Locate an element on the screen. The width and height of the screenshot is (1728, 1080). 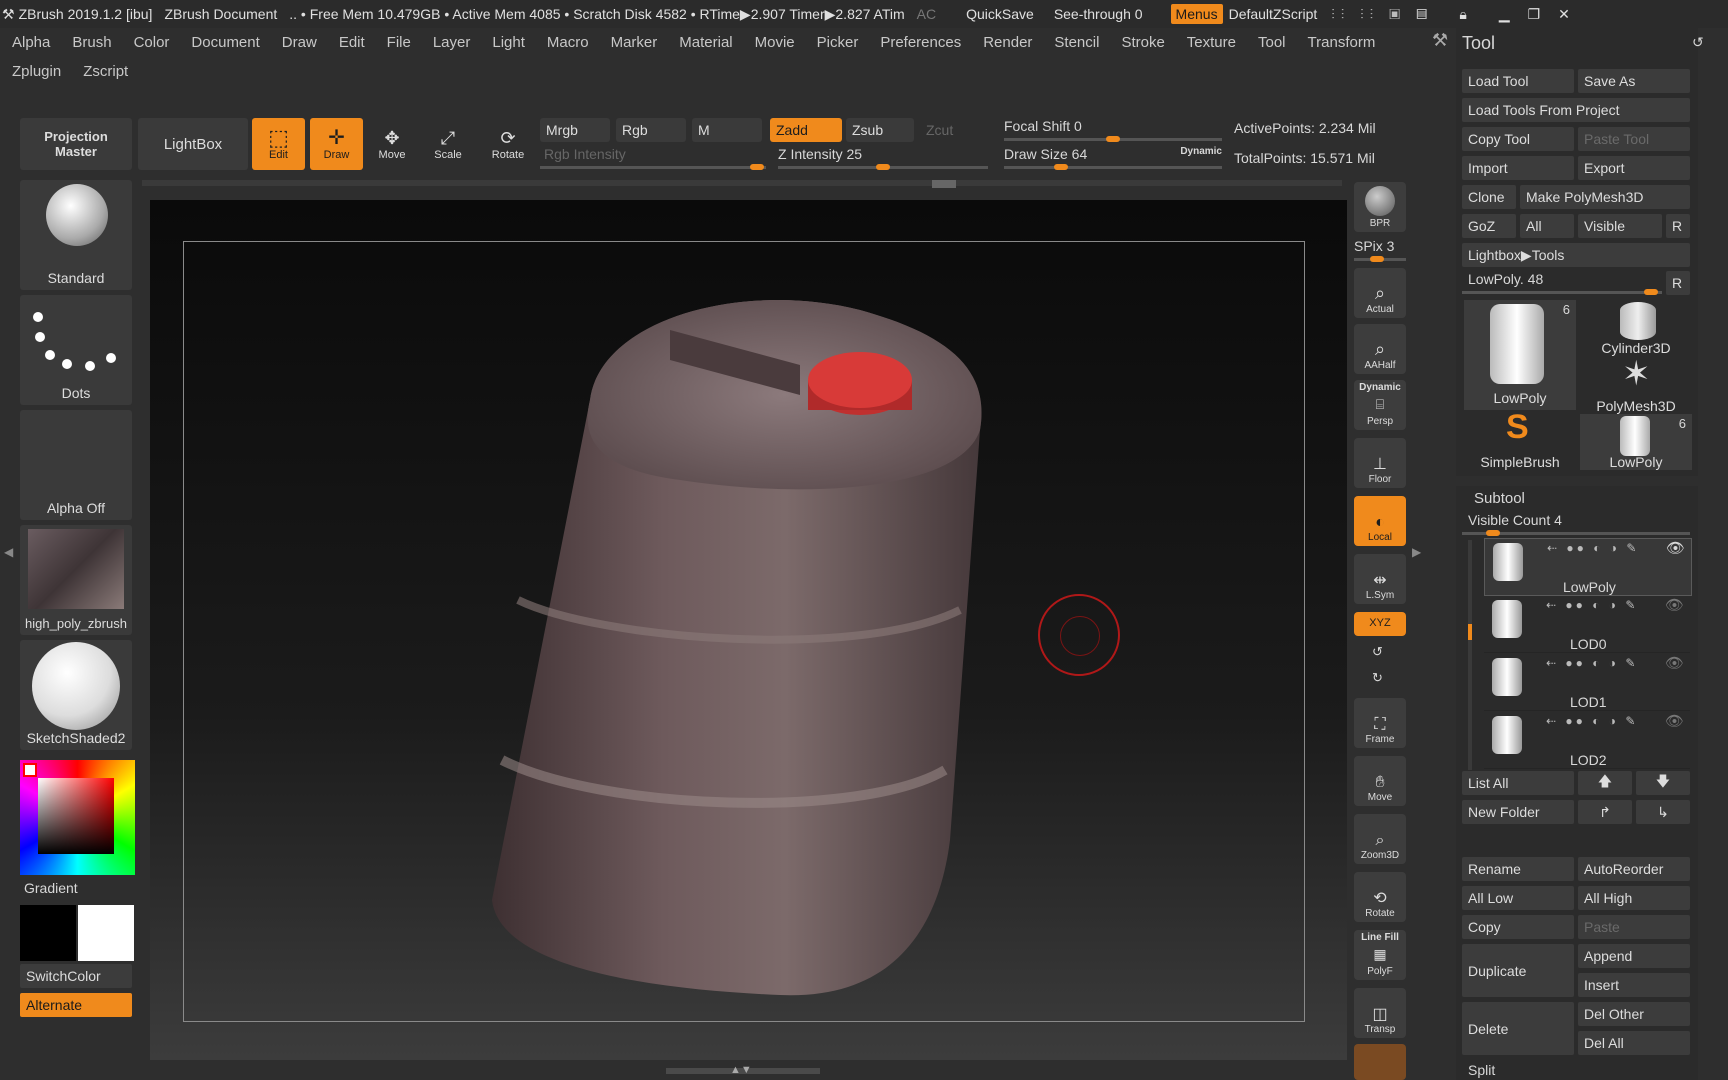
list-all-button: List All is located at coordinates (1518, 783).